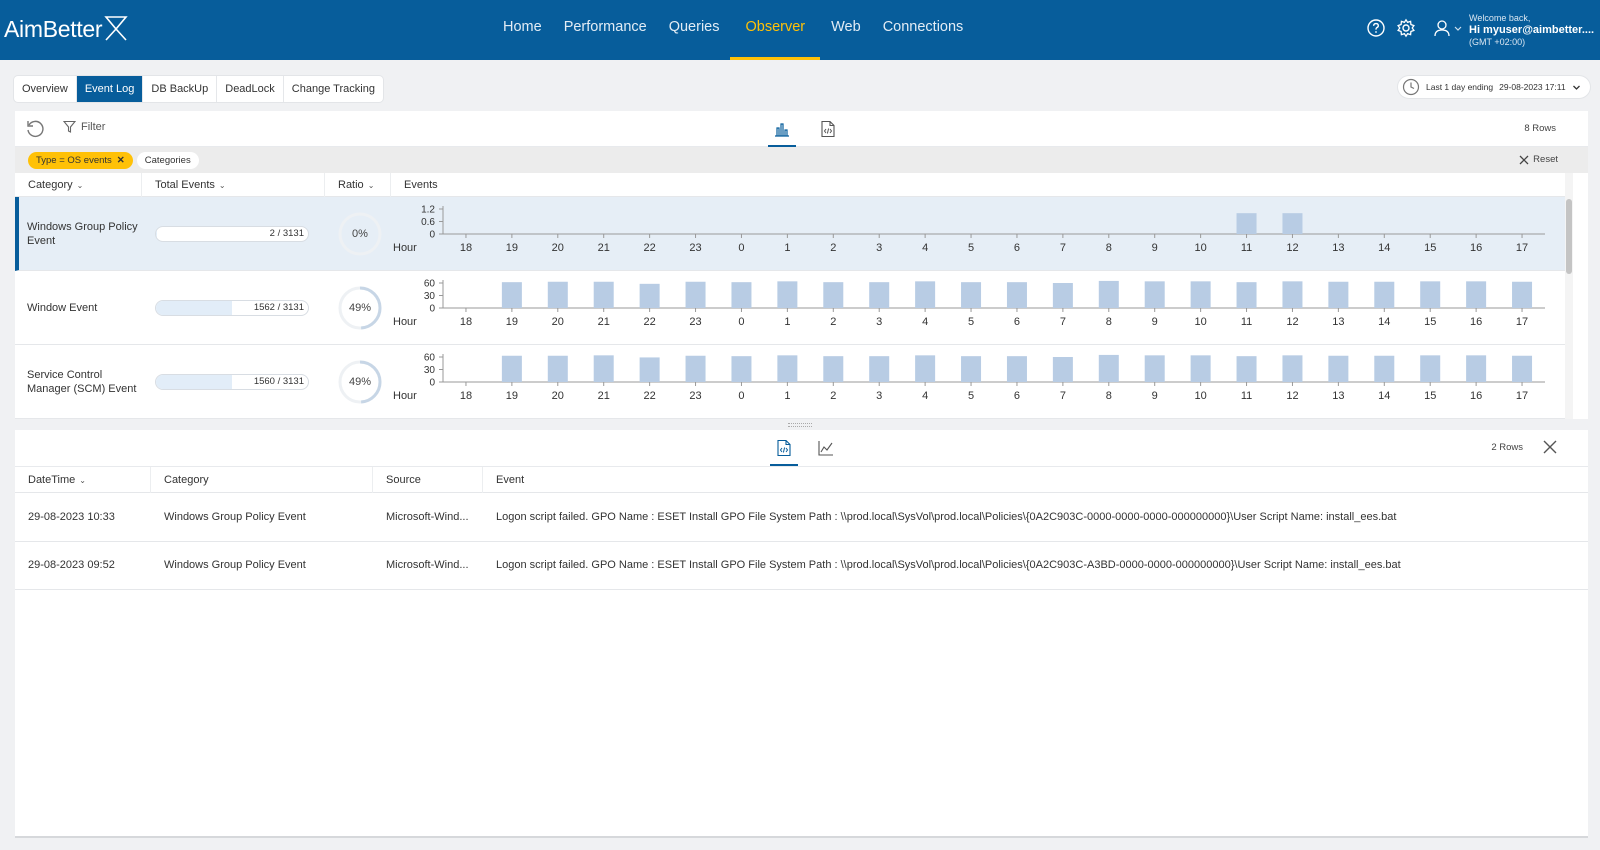  What do you see at coordinates (694, 30) in the screenshot?
I see `nav-item-queries: Queries` at bounding box center [694, 30].